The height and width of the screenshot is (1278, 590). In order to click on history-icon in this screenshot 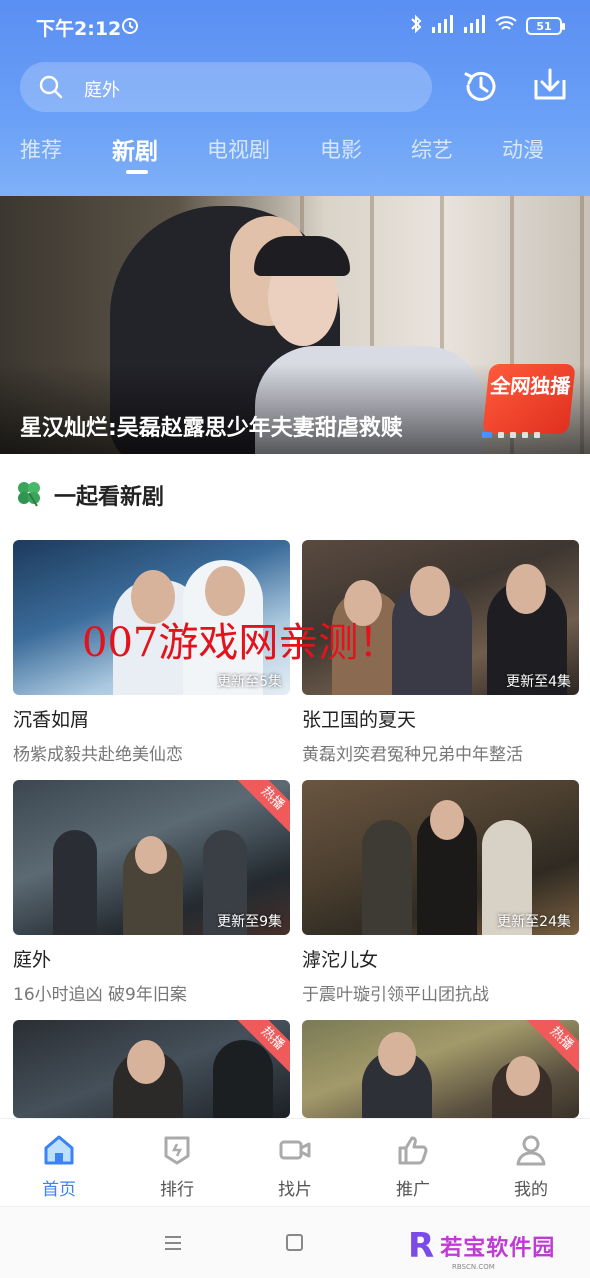, I will do `click(480, 86)`.